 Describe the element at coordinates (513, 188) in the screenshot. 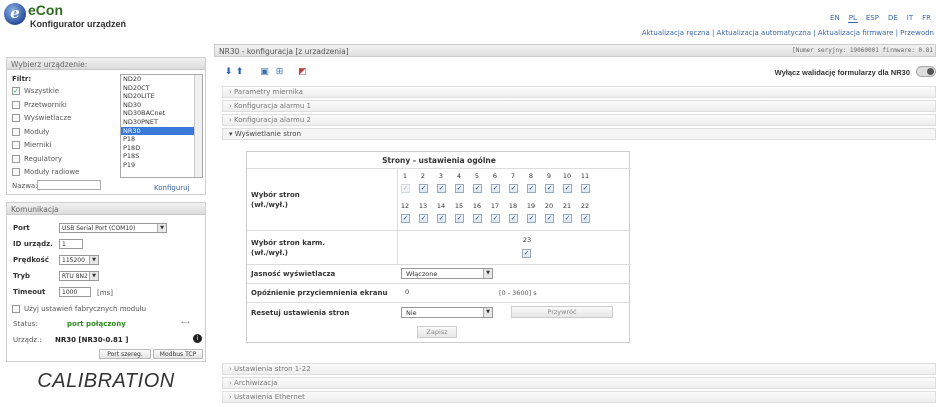

I see `page-checkbox-7: ✓` at that location.